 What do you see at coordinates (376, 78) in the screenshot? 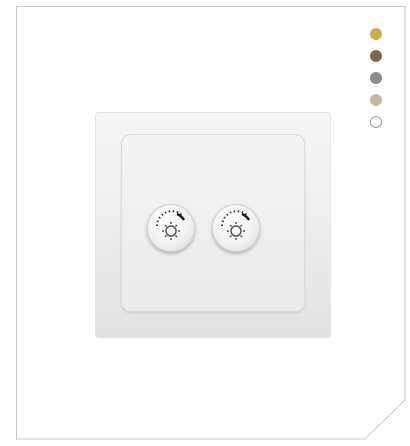
I see `swatch-gray` at bounding box center [376, 78].